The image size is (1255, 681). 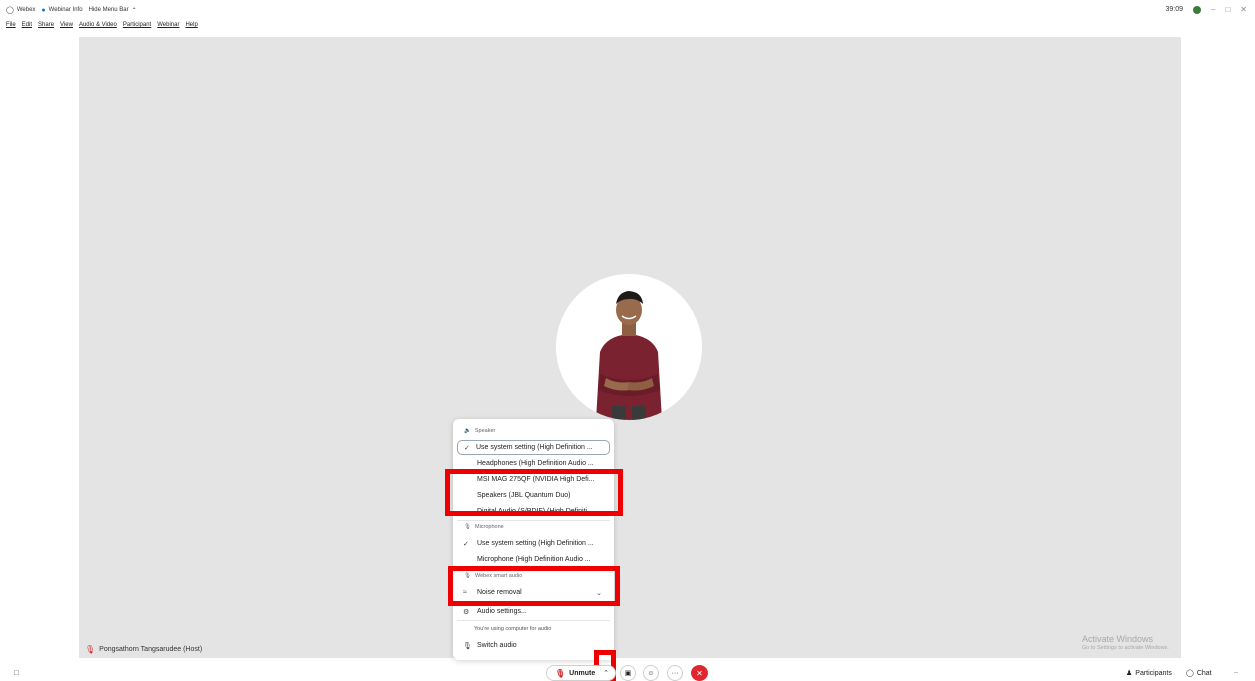 I want to click on chat-label: Chat, so click(x=1204, y=673).